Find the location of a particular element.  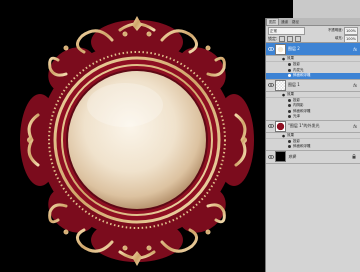

tab-channels: 通道 is located at coordinates (284, 22).